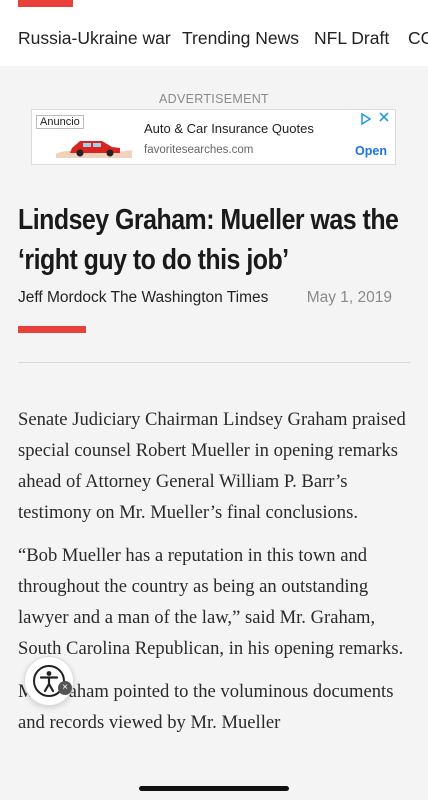 This screenshot has width=428, height=800. I want to click on nav-item-more: CO, so click(418, 38).